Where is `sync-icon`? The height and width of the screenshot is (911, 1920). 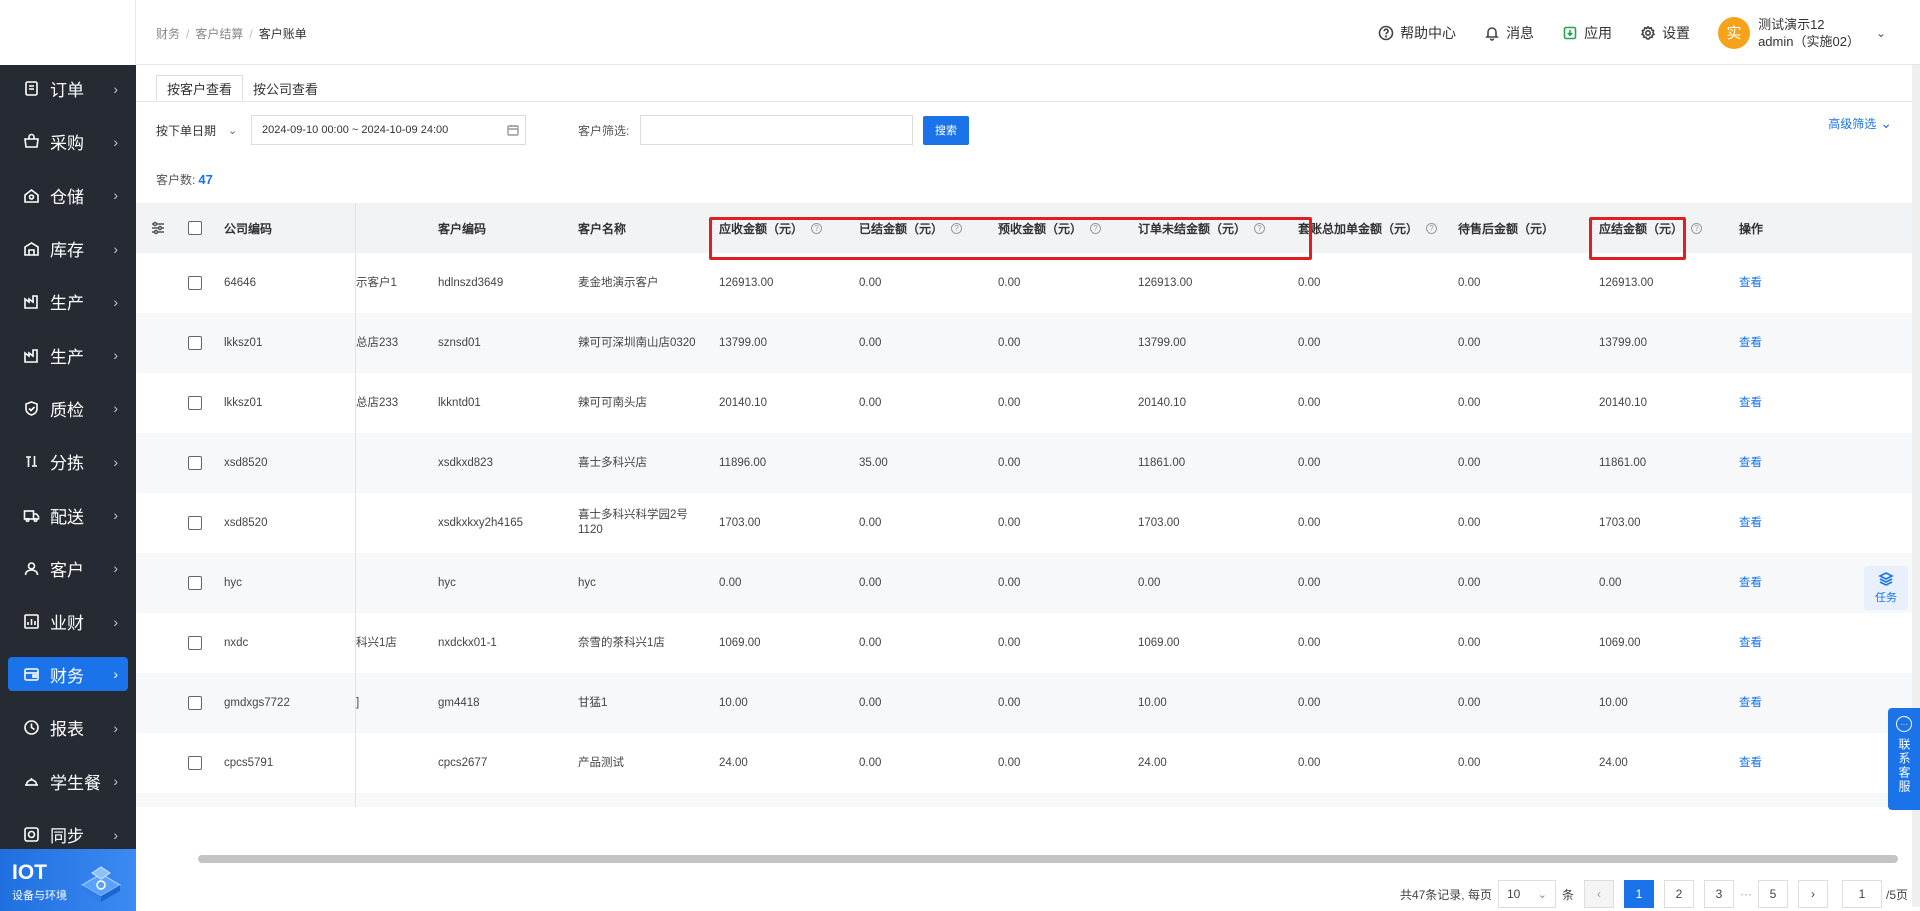 sync-icon is located at coordinates (31, 835).